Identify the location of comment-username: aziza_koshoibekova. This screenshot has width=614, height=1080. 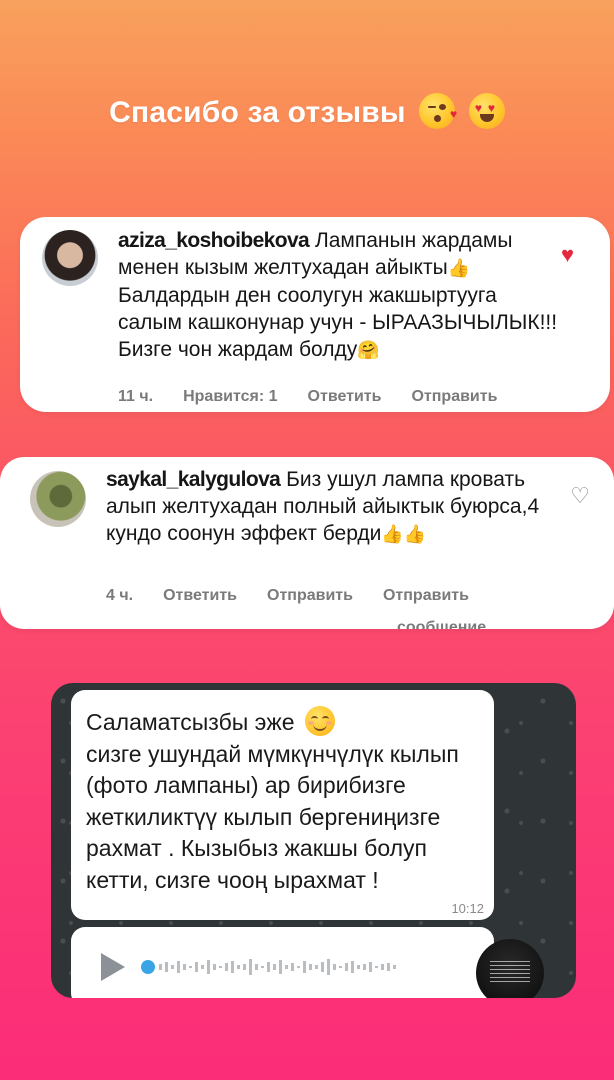
(214, 240).